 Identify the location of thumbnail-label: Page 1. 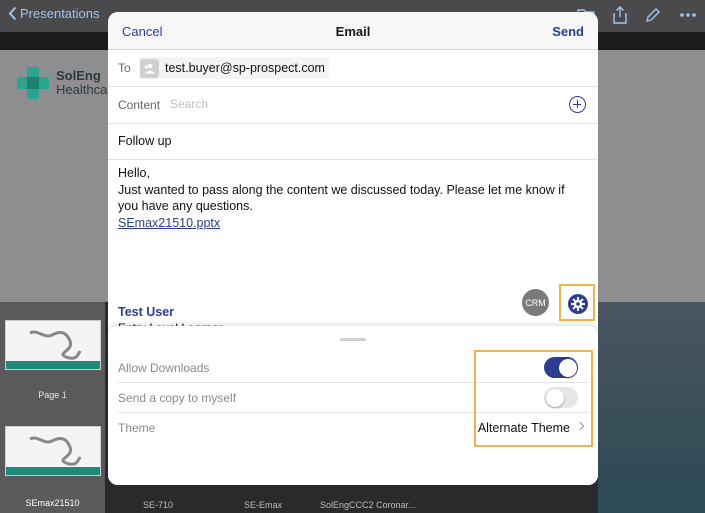
(52, 395).